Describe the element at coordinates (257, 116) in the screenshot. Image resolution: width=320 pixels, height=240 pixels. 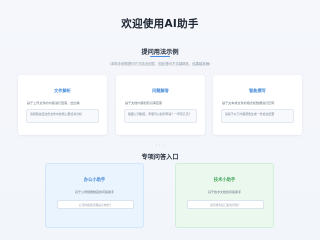
I see `card-example-prompt: 请基于以下内容帮我生成一份会议纪要` at that location.